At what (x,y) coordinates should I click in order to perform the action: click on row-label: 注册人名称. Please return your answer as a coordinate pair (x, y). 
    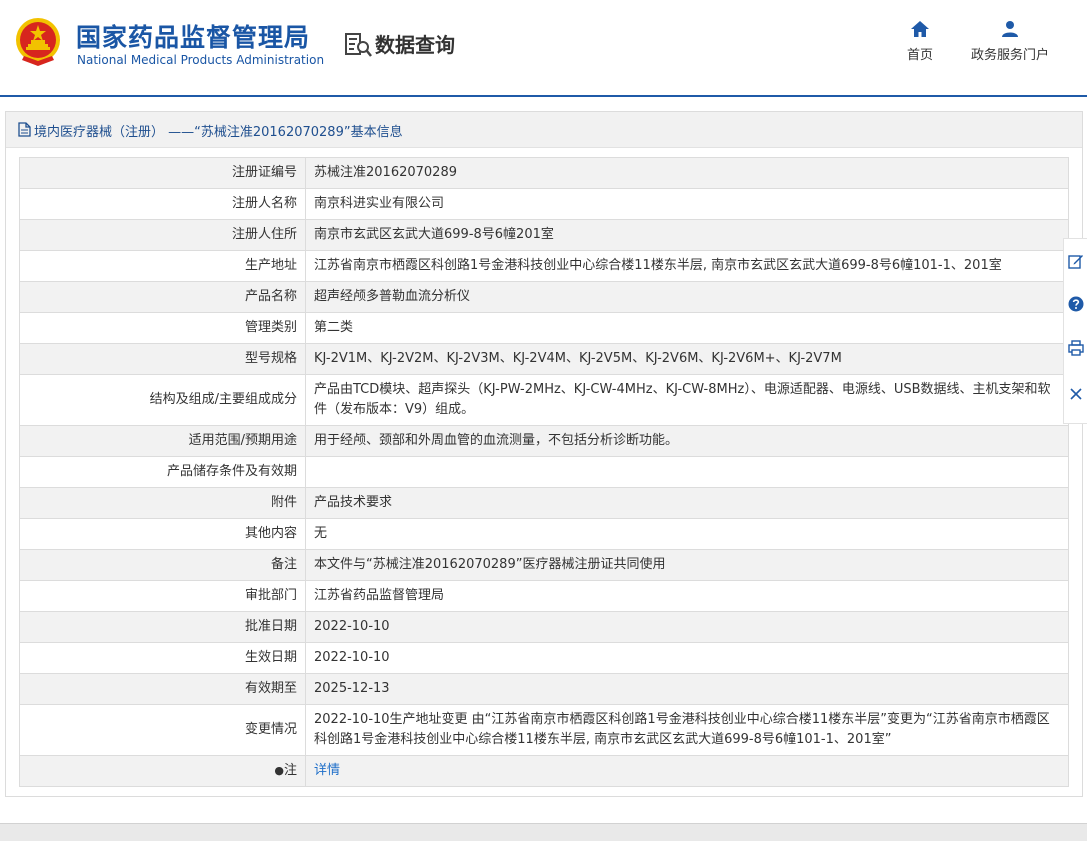
    Looking at the image, I should click on (162, 204).